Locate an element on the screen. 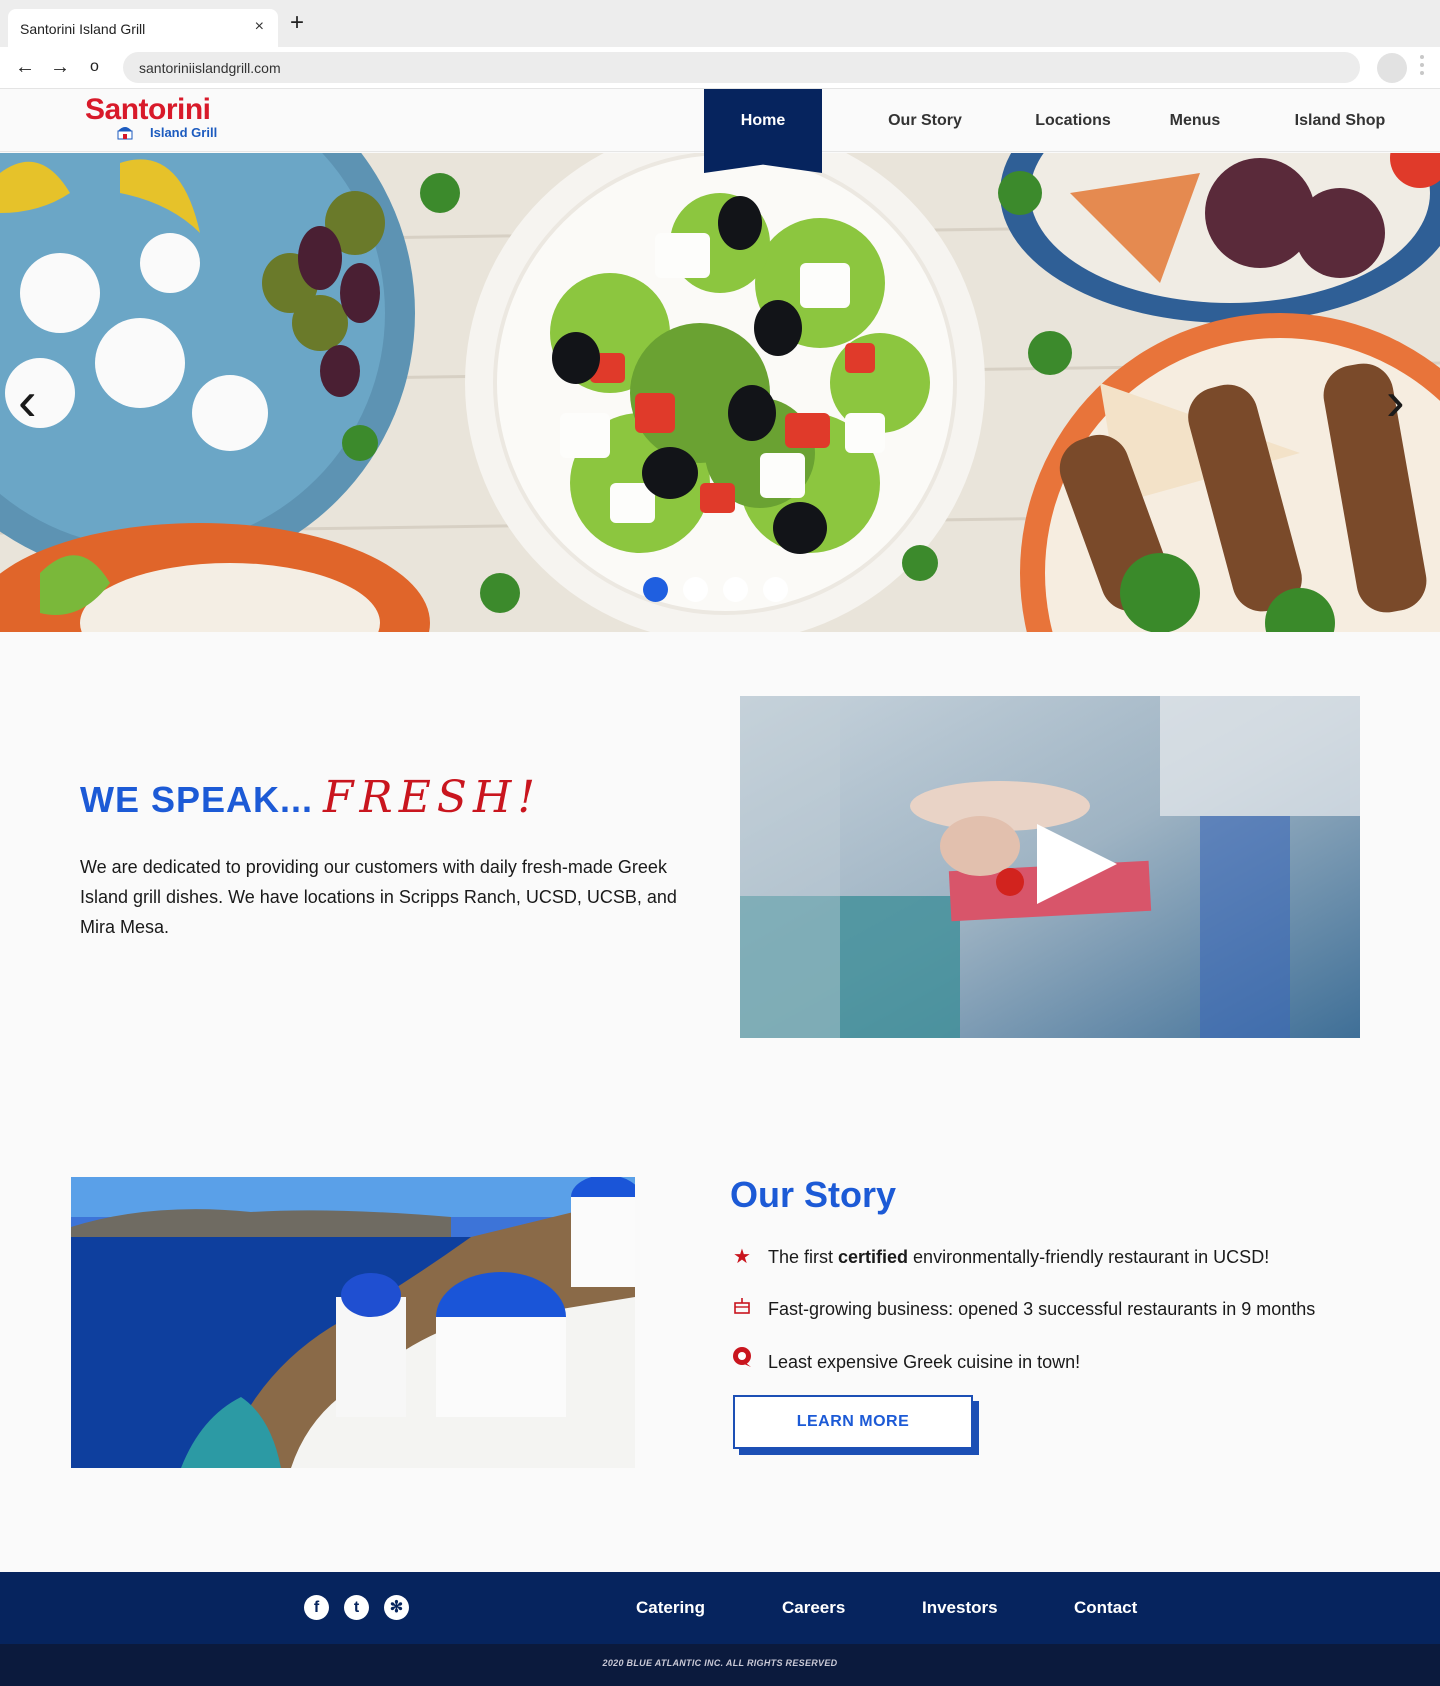  footer-link-contact: Contact is located at coordinates (1105, 1608).